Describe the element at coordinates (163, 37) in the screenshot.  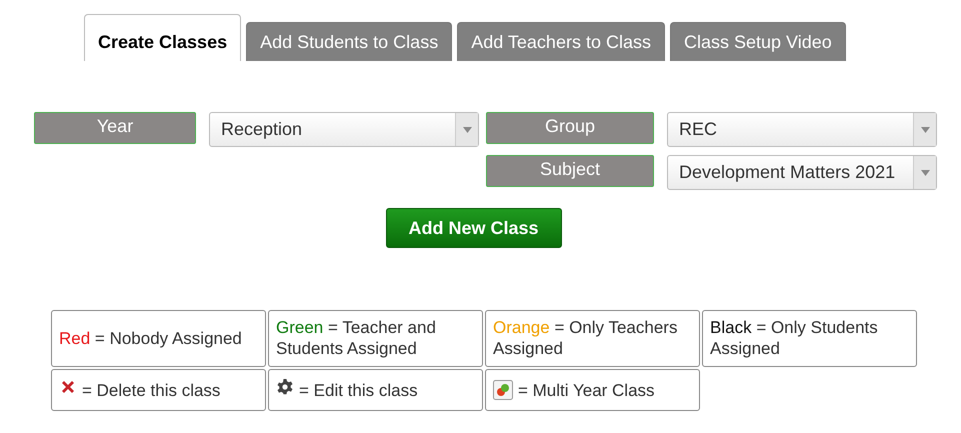
I see `tab: Create Classes` at that location.